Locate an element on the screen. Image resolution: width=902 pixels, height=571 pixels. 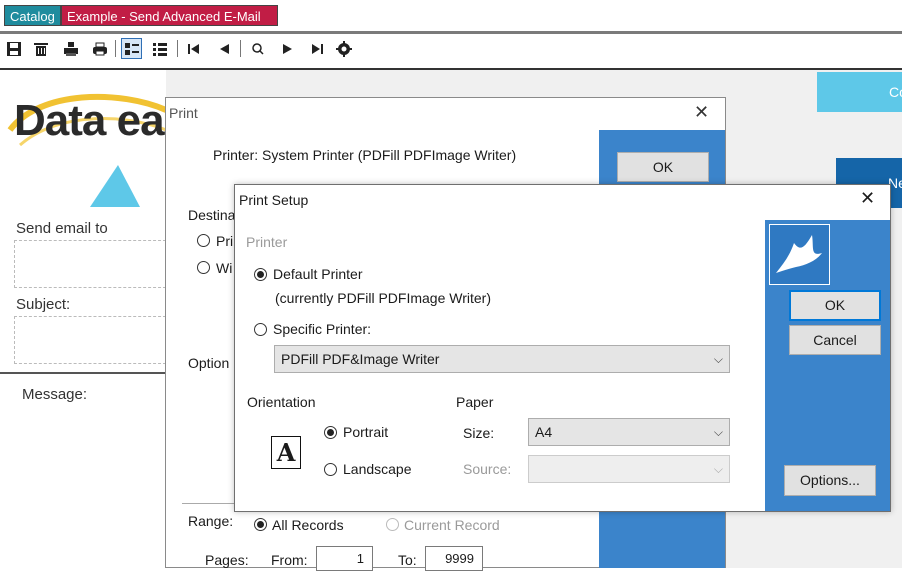
first-page-icon is located at coordinates (193, 48).